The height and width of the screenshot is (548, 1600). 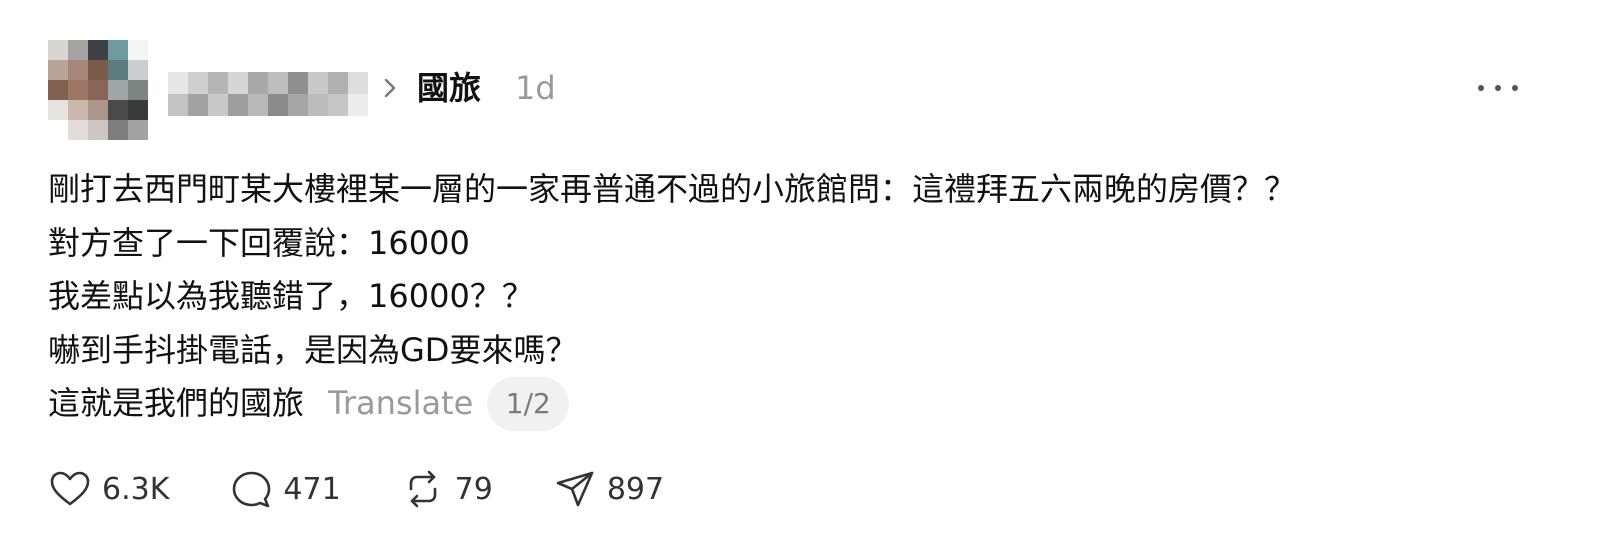 What do you see at coordinates (98, 90) in the screenshot?
I see `avatar` at bounding box center [98, 90].